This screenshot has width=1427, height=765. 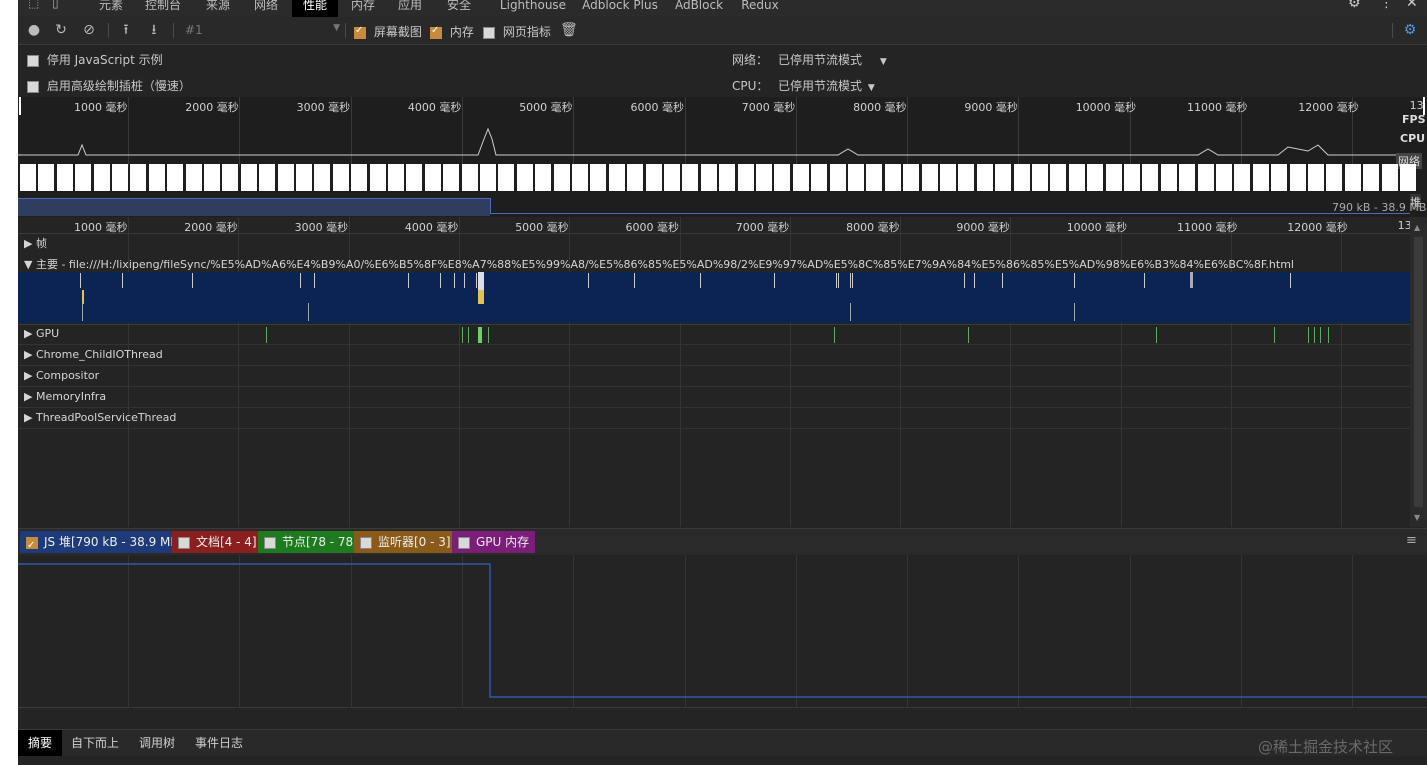 What do you see at coordinates (35, 243) in the screenshot?
I see `frames-track: ▶ 帧` at bounding box center [35, 243].